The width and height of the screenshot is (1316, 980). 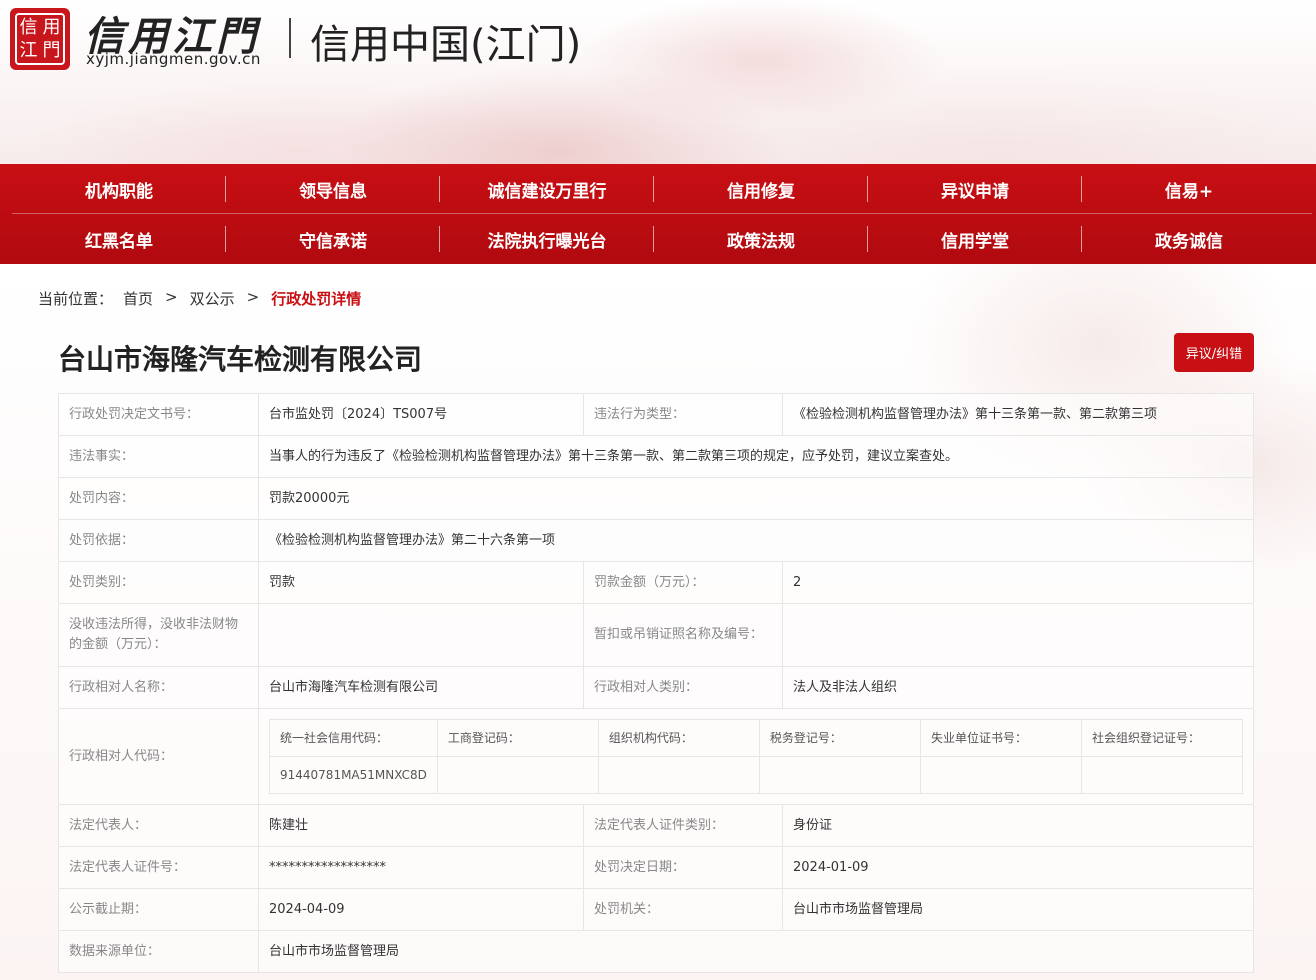 I want to click on code-header: 统一社会信用代码：, so click(x=353, y=738).